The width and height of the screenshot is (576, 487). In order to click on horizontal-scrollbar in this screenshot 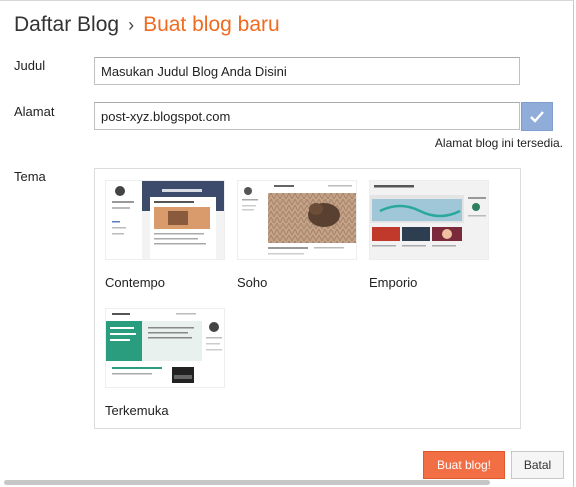, I will do `click(247, 482)`.